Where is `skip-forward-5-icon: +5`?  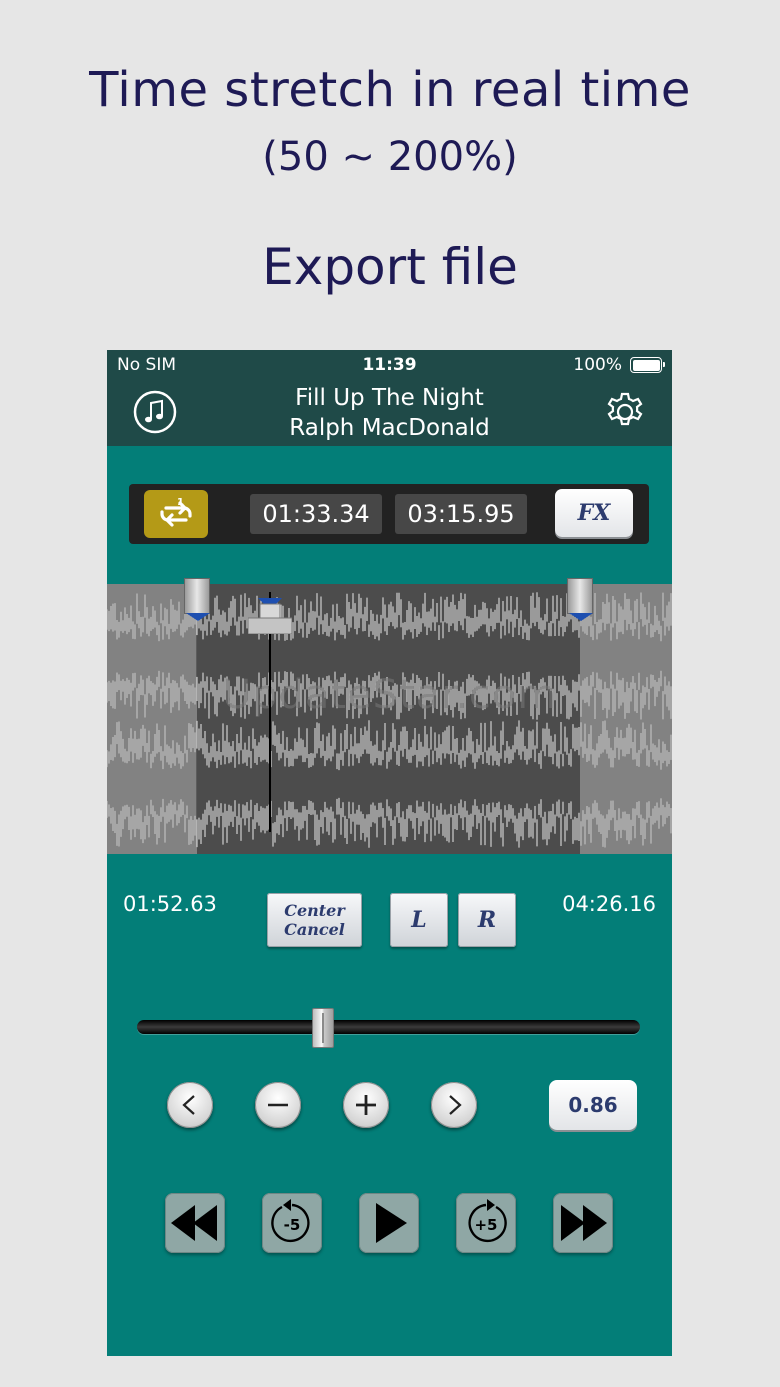
skip-forward-5-icon: +5 is located at coordinates (487, 1221).